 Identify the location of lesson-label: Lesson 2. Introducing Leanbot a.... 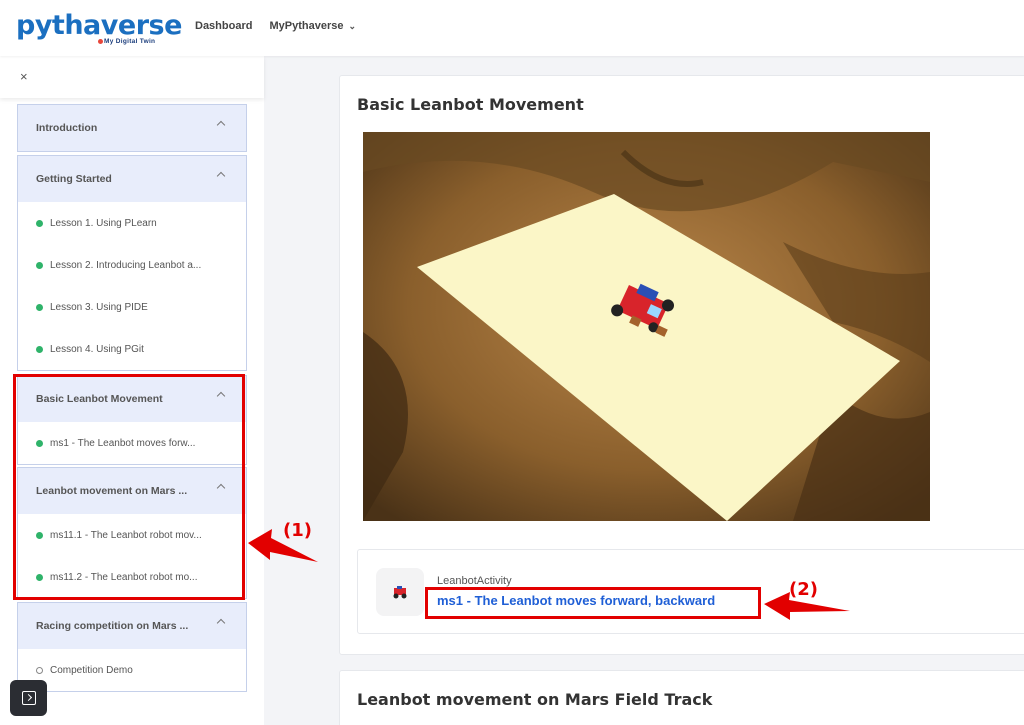
(126, 265).